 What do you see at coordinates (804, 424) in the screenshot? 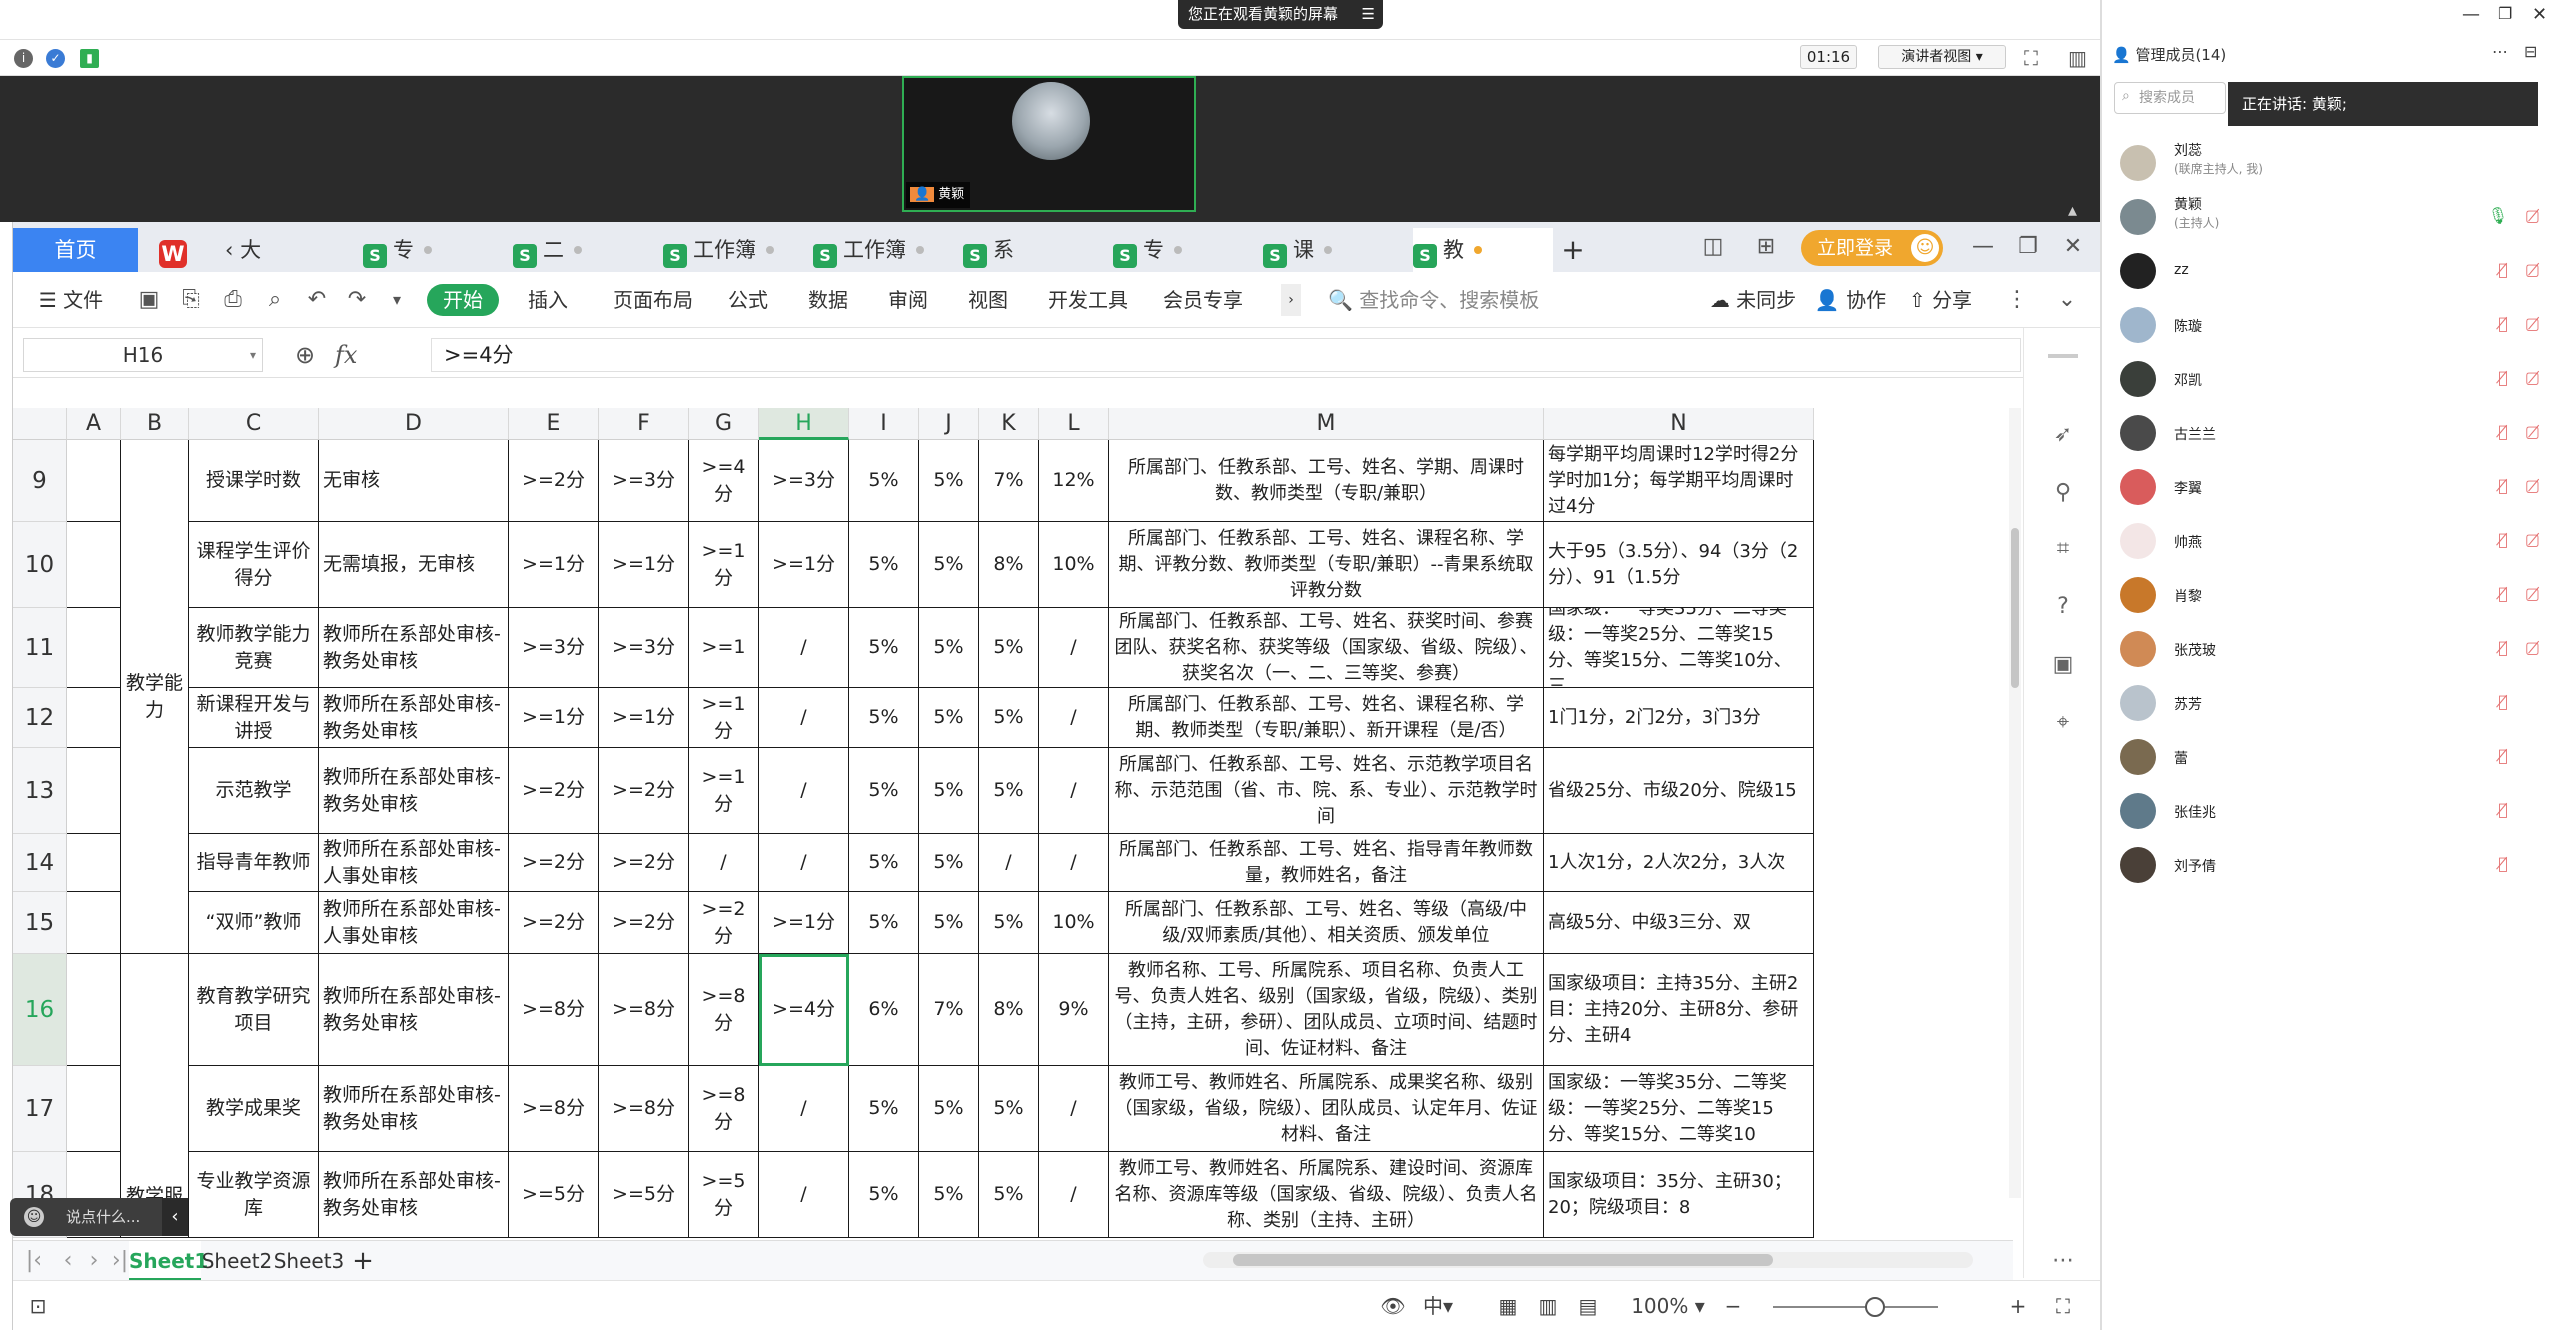
I see `column-header-h: H` at bounding box center [804, 424].